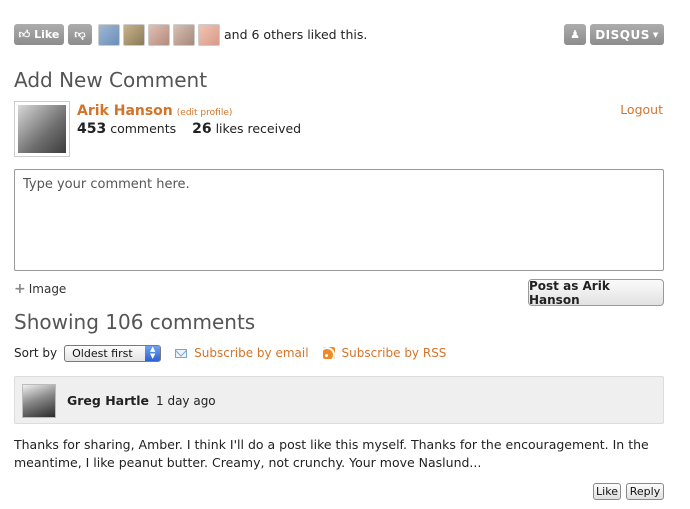 This screenshot has width=690, height=509. I want to click on subscribe-email-label: Subscribe by email, so click(251, 353).